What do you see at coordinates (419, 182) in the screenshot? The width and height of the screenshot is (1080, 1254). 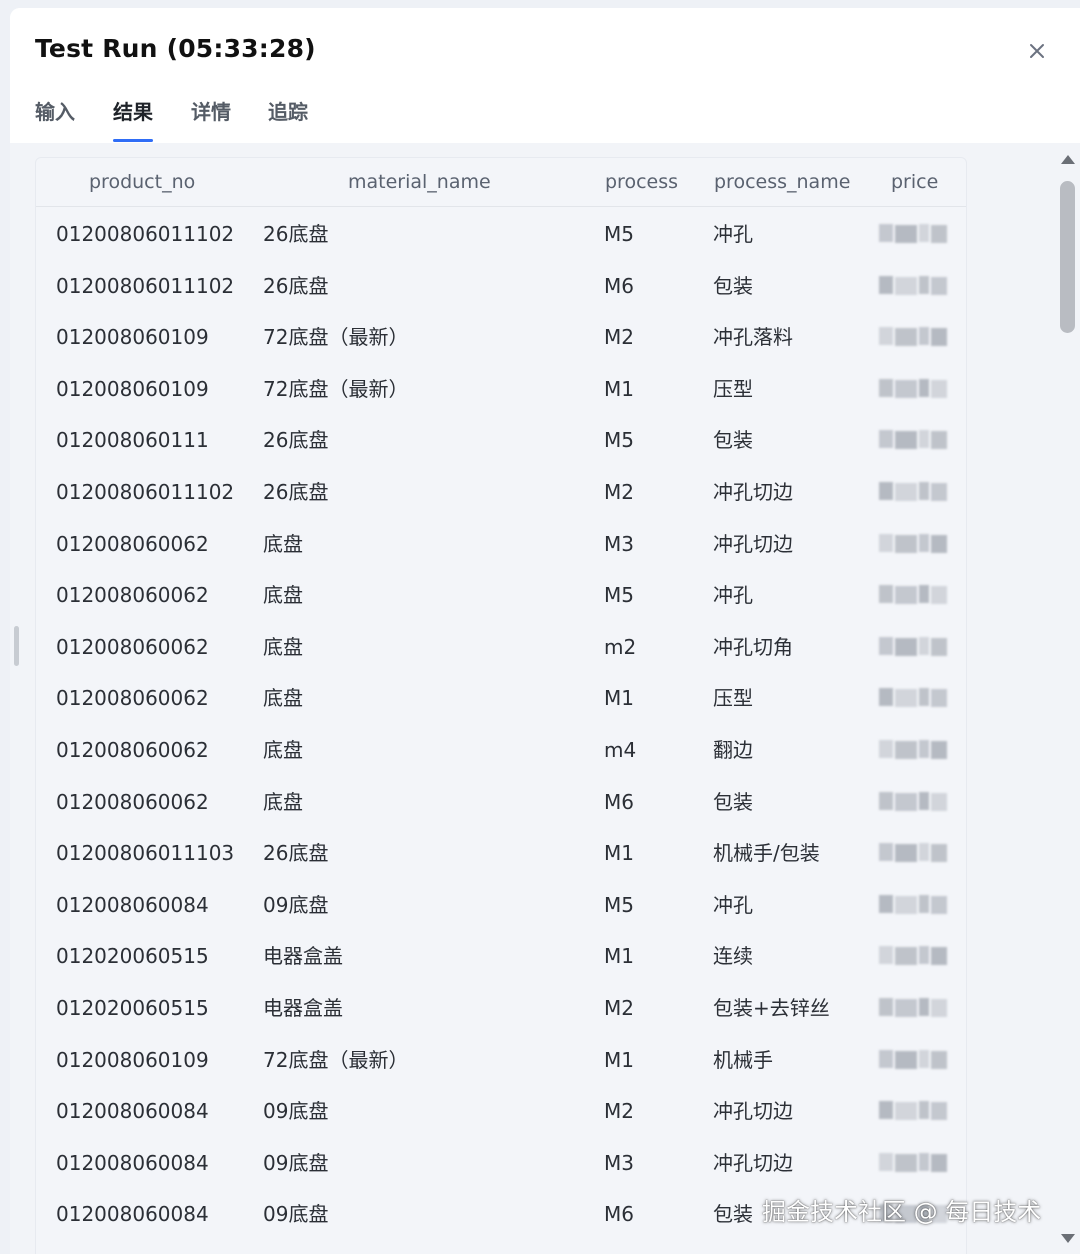 I see `column-header-material-name: material_name` at bounding box center [419, 182].